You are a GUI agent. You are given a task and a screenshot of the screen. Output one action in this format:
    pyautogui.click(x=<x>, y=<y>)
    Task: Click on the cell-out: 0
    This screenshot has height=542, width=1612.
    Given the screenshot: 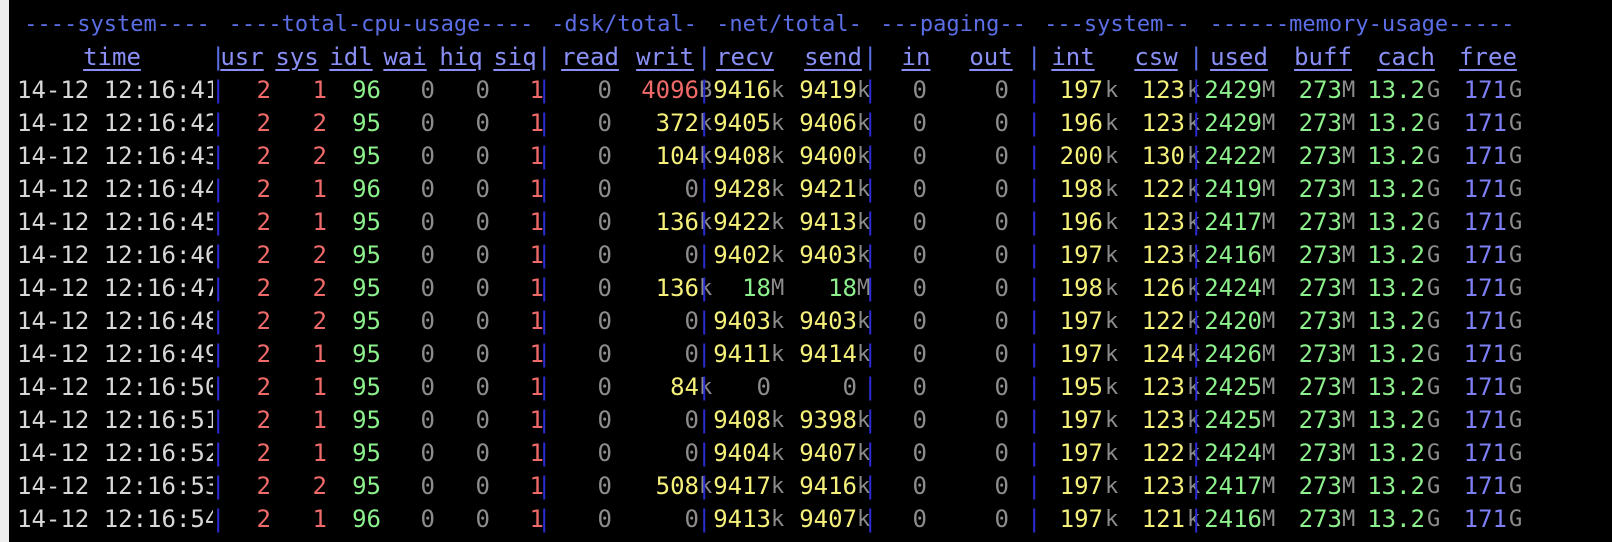 What is the action you would take?
    pyautogui.click(x=1001, y=189)
    